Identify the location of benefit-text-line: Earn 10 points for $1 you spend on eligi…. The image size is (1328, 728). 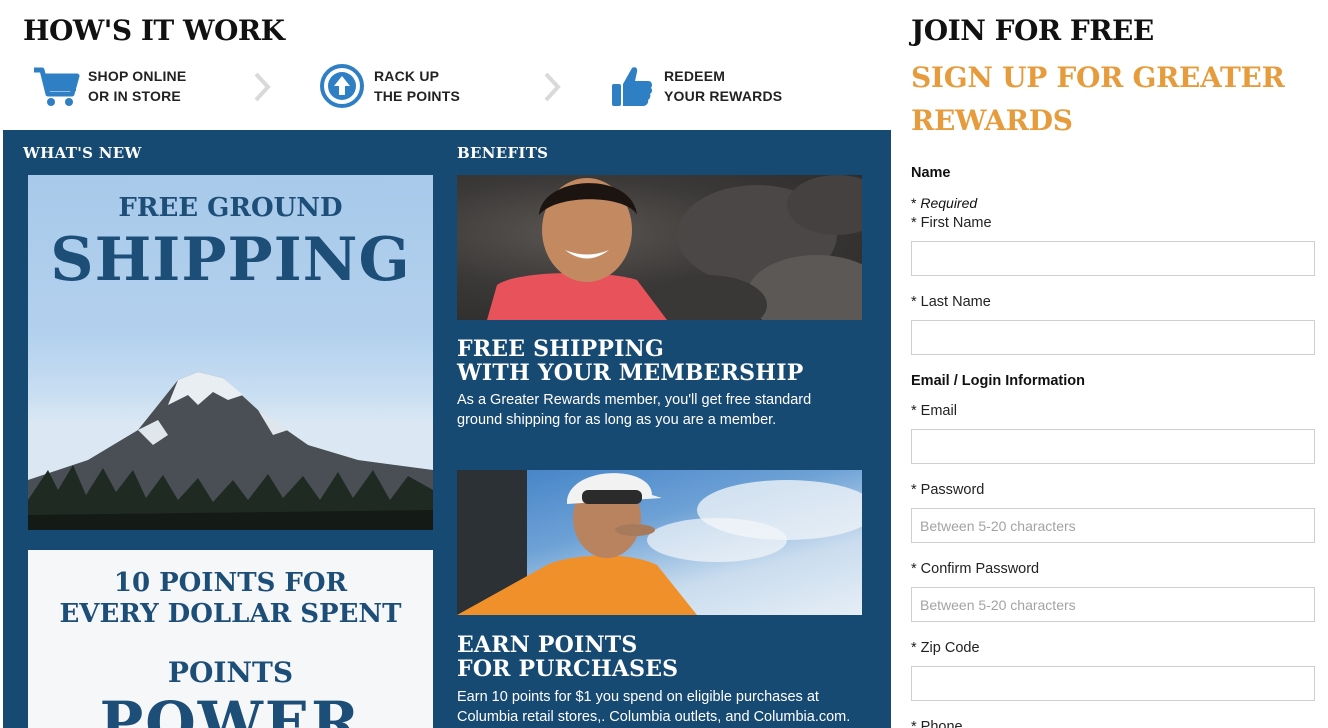
(638, 697).